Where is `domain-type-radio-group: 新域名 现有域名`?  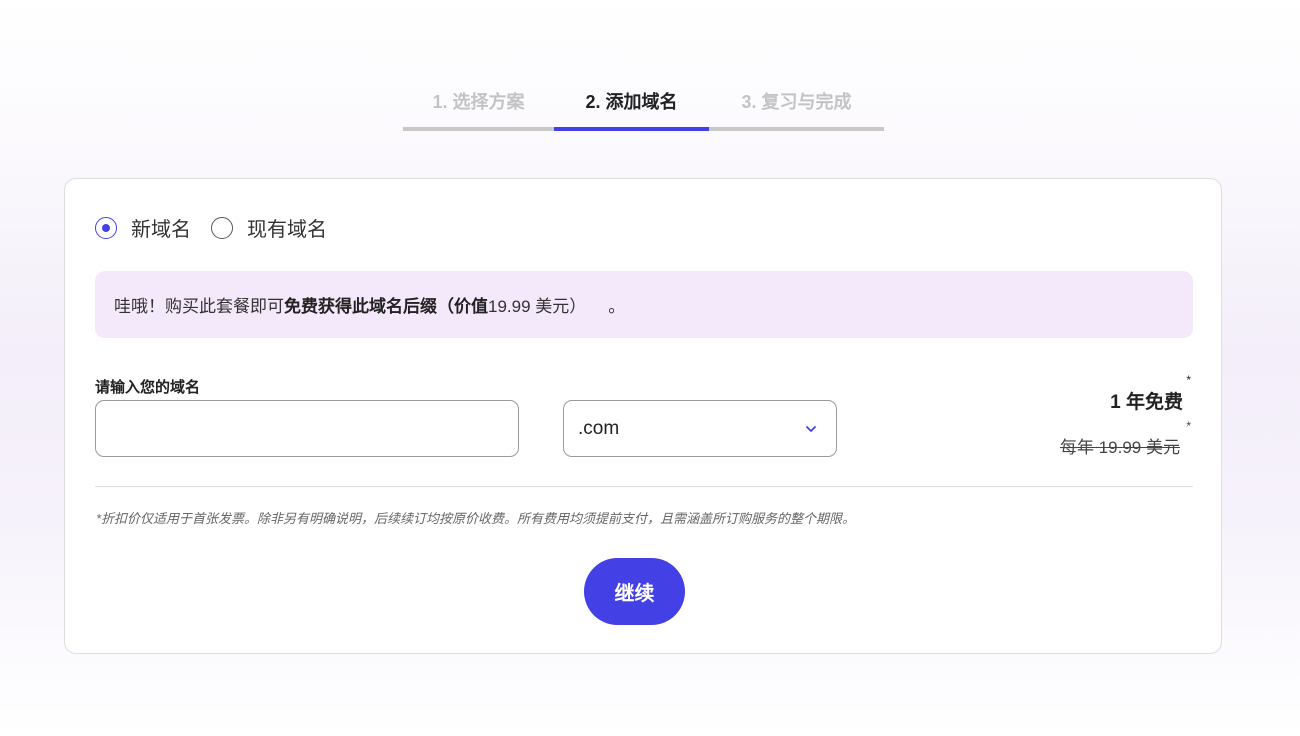 domain-type-radio-group: 新域名 现有域名 is located at coordinates (221, 227).